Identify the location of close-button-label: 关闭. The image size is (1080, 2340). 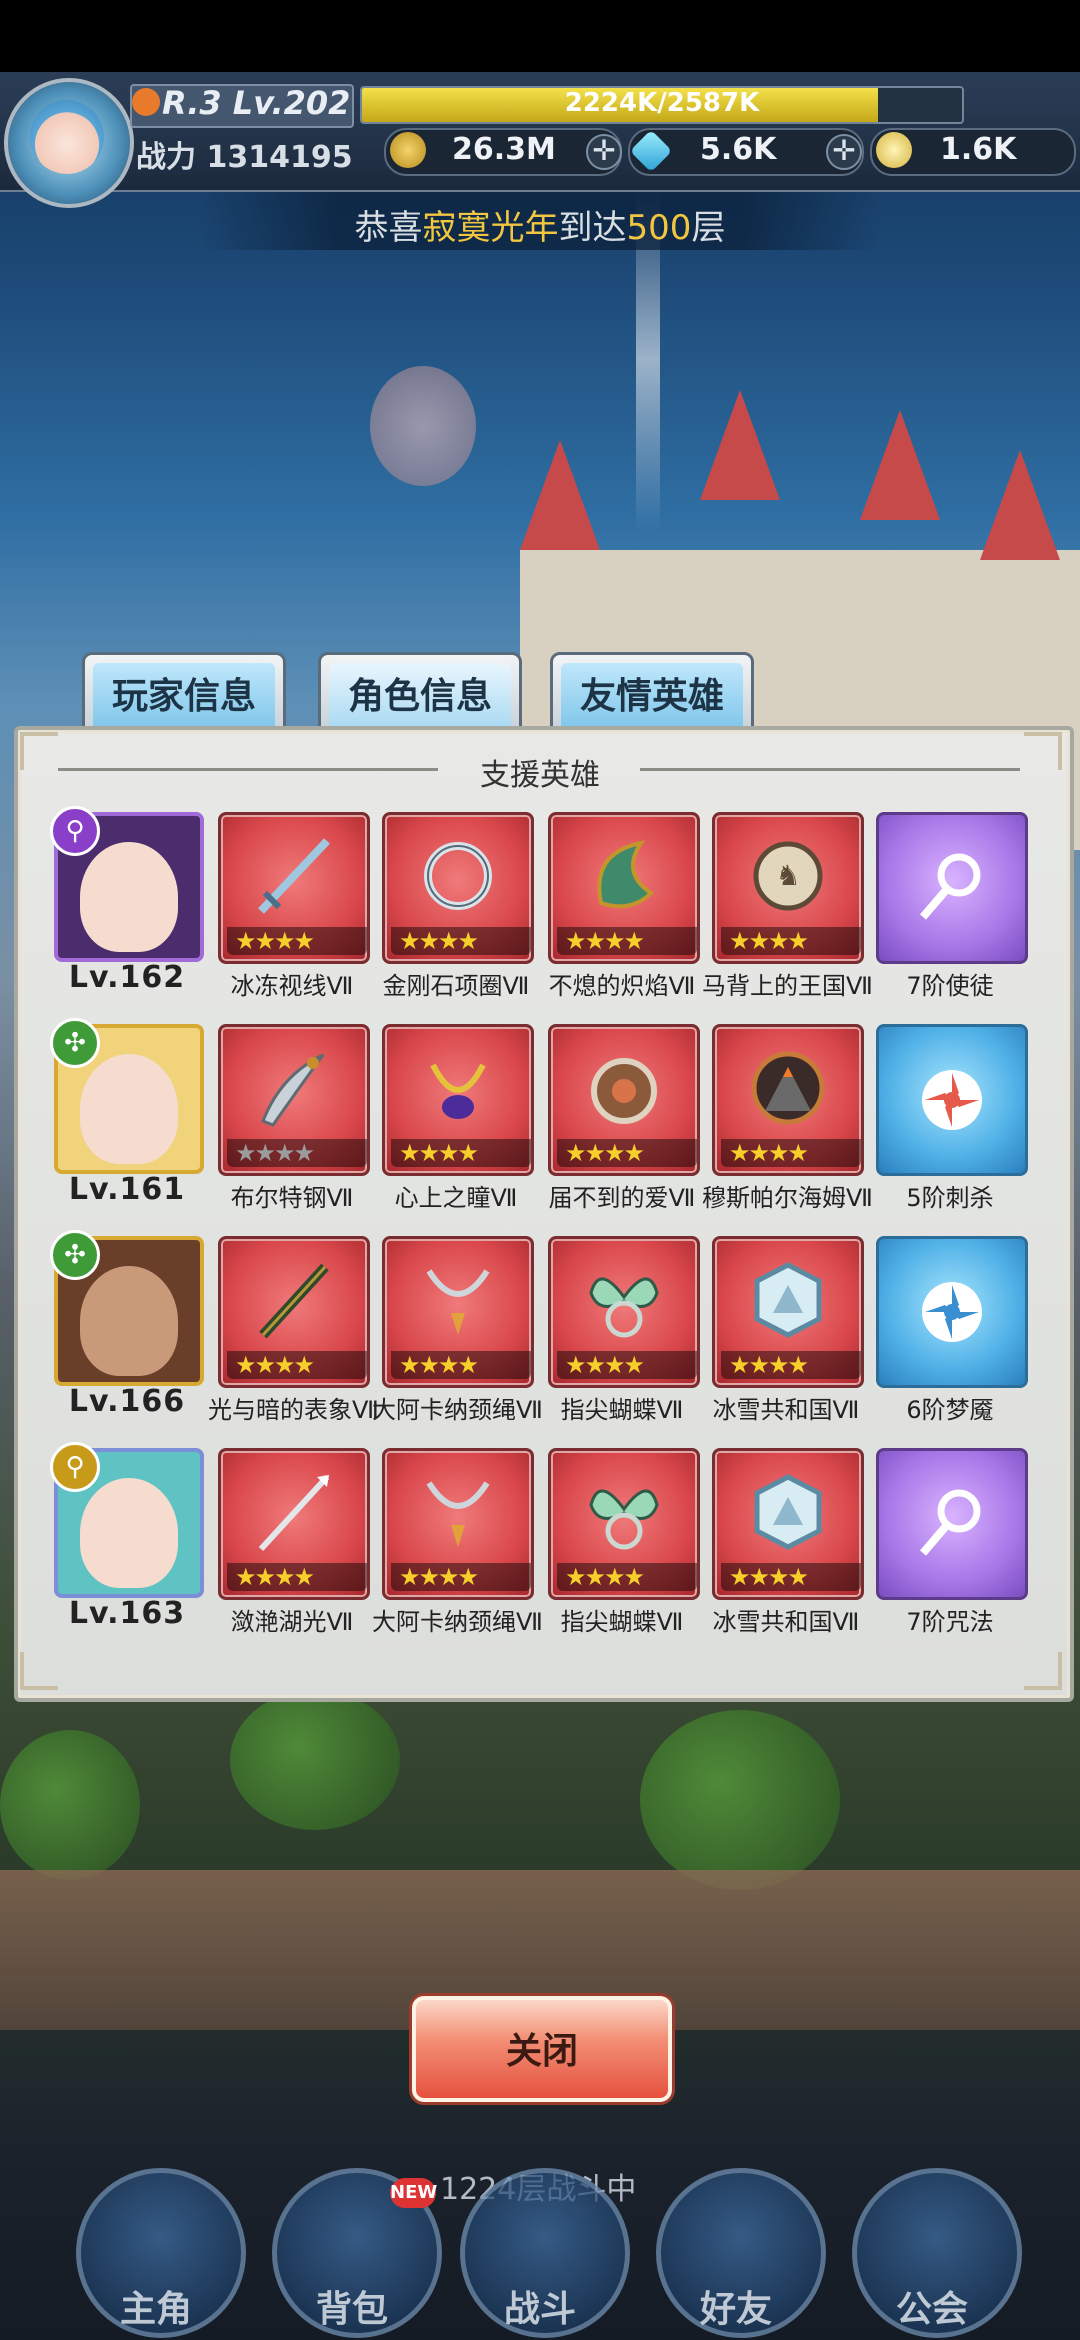
(541, 2051).